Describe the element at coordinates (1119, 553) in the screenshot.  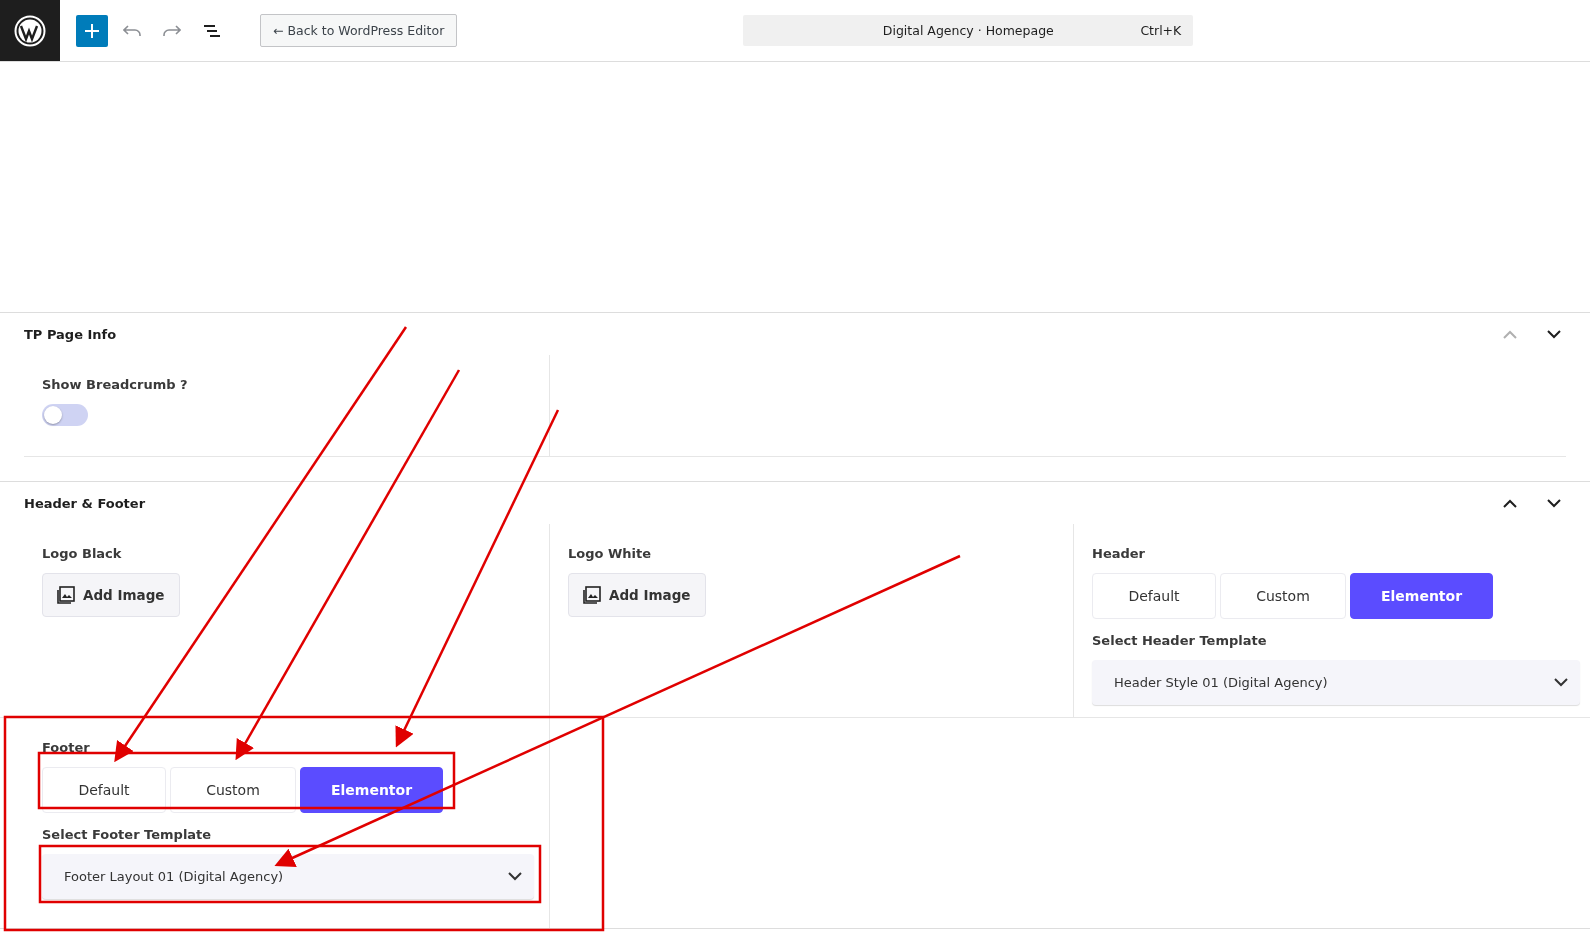
I see `field-label: Header` at that location.